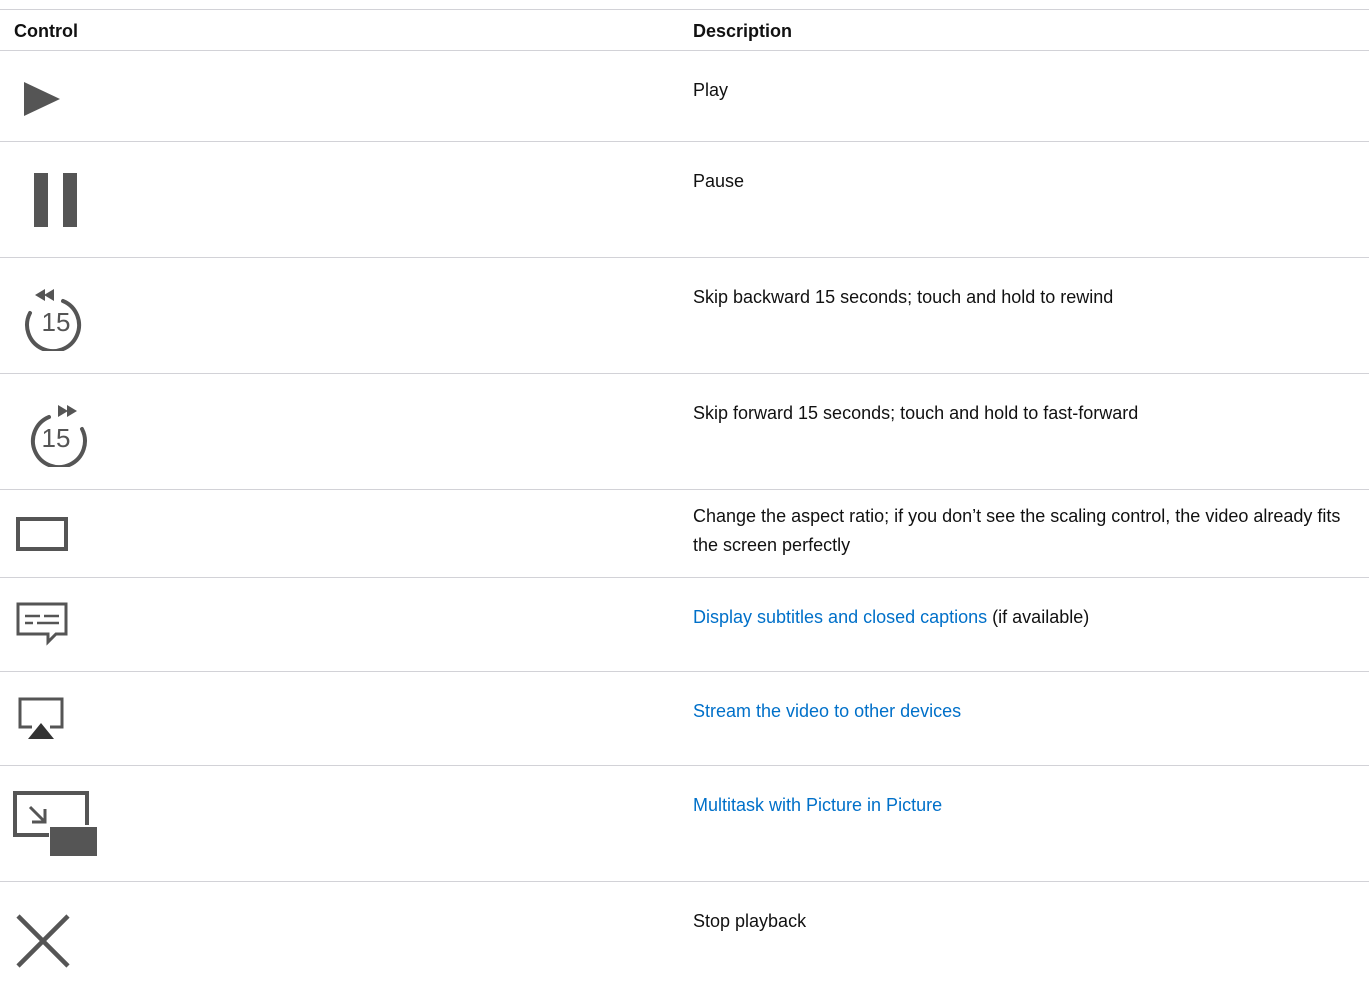  What do you see at coordinates (750, 921) in the screenshot?
I see `description-text: Stop playback` at bounding box center [750, 921].